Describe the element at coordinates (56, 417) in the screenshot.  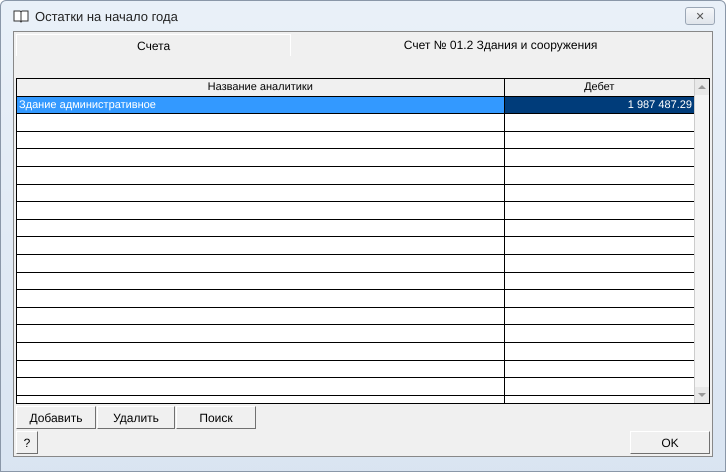
I see `action-button: Добавить` at that location.